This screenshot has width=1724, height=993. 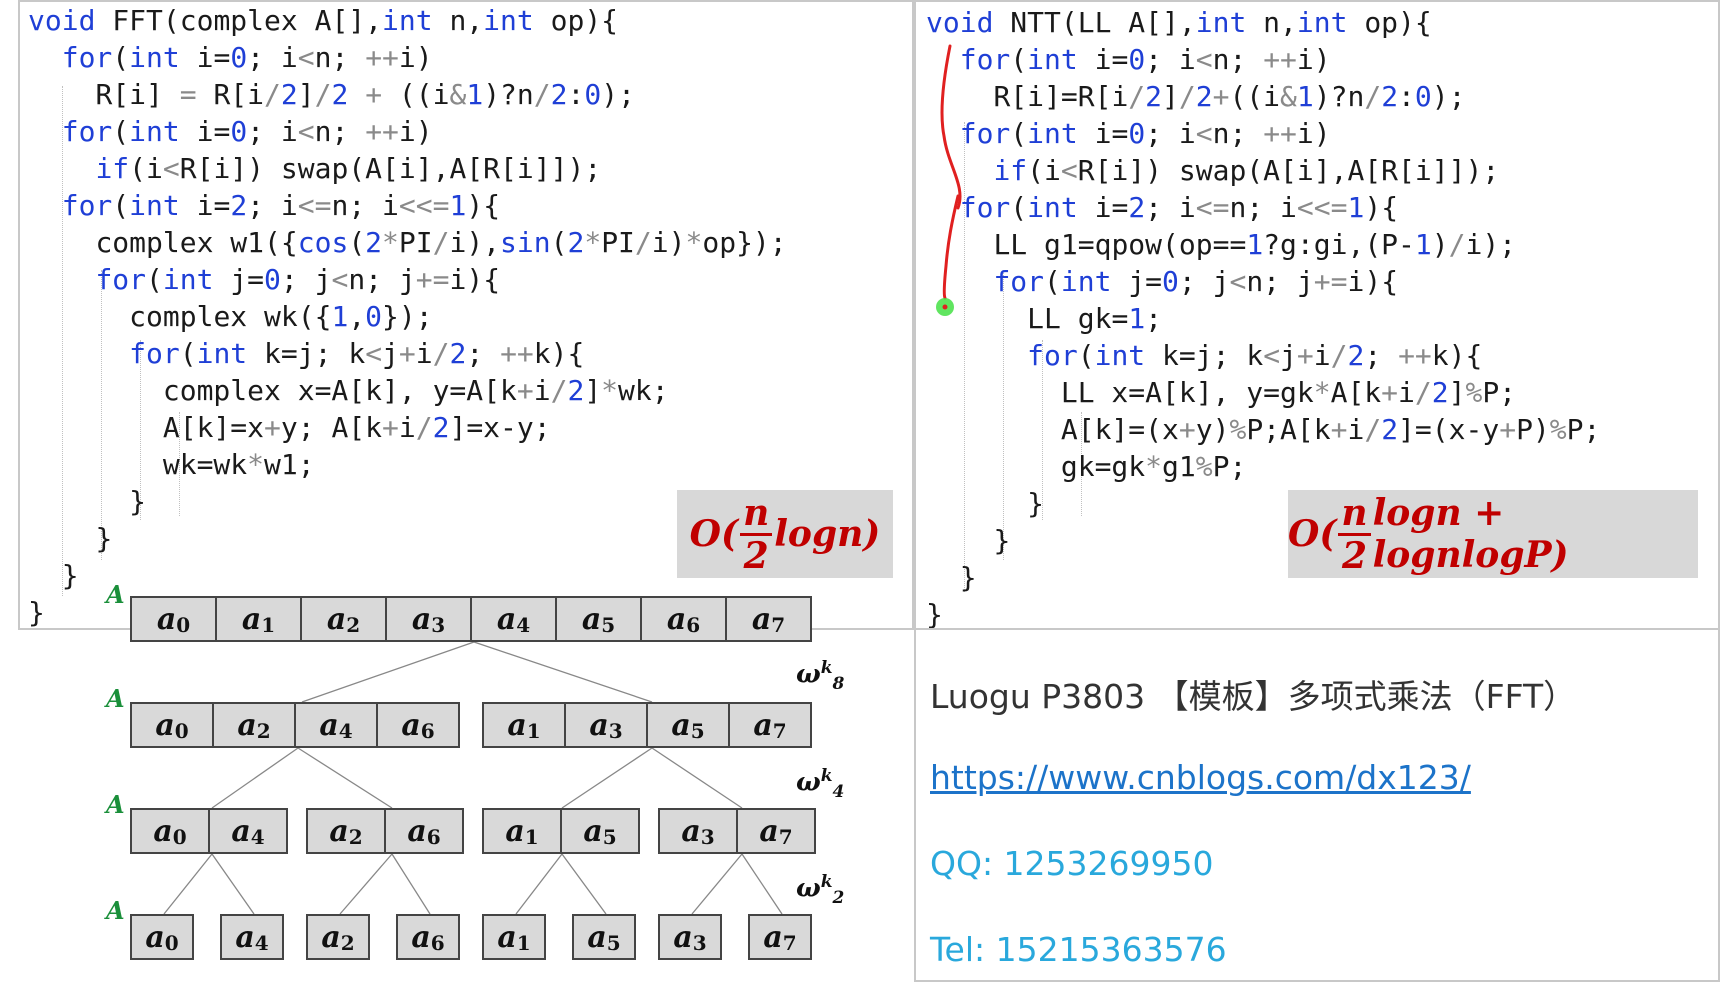 I want to click on code-token: R[i], so click(x=137, y=94).